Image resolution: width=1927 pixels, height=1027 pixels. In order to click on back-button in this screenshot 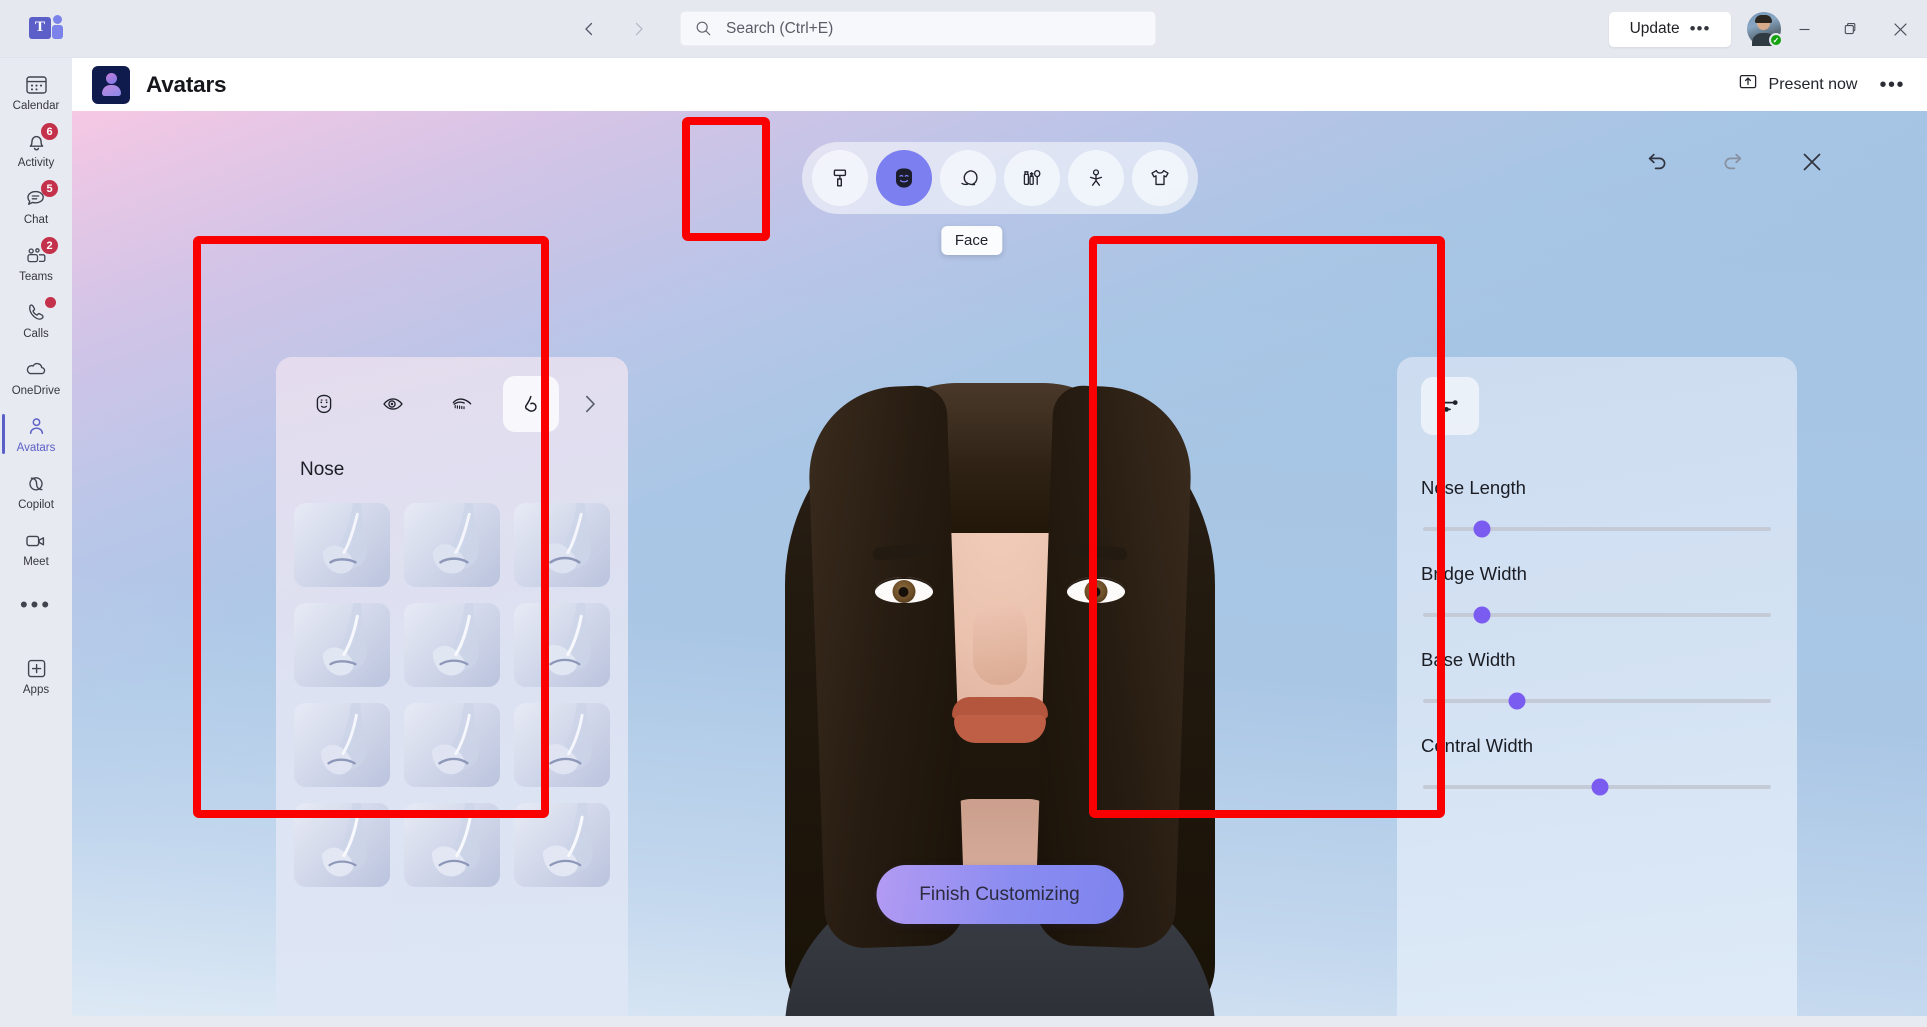, I will do `click(589, 29)`.